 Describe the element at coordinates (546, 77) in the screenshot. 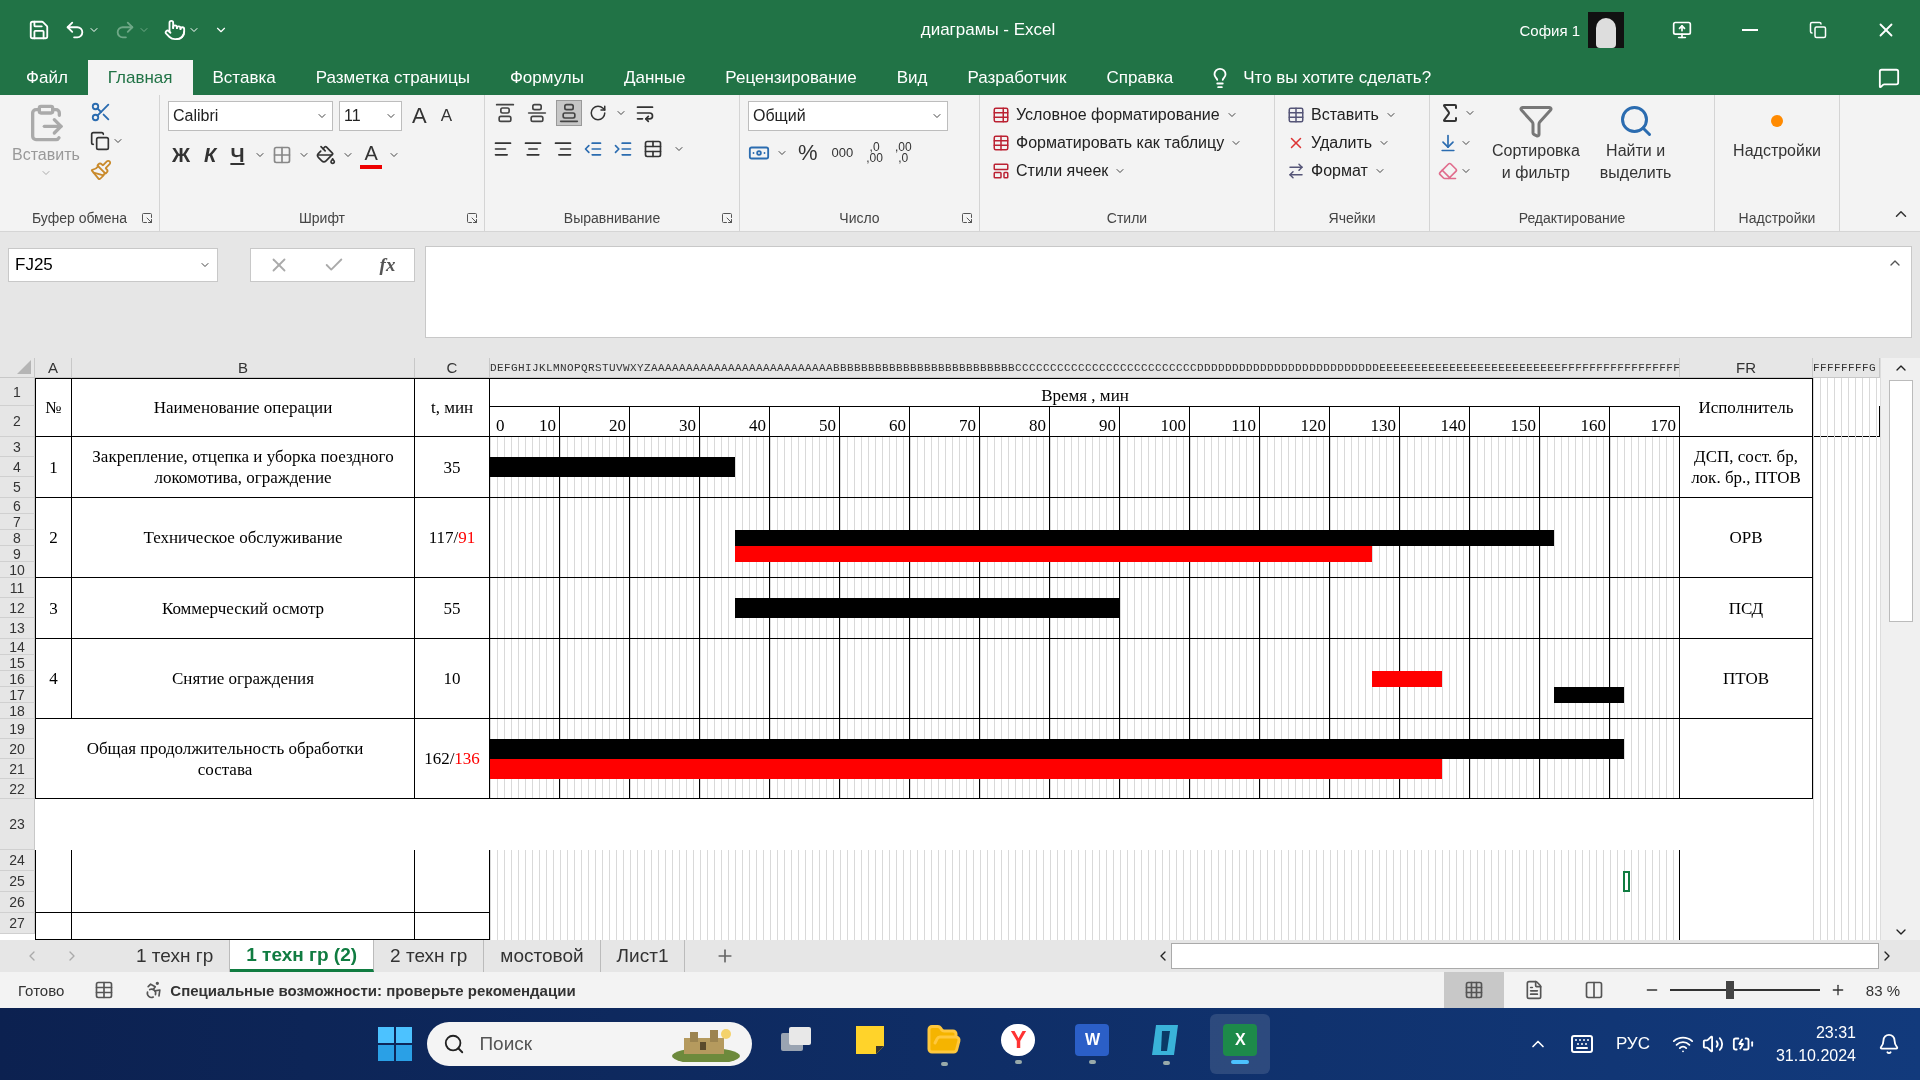

I see `menu-tab: Формулы` at that location.